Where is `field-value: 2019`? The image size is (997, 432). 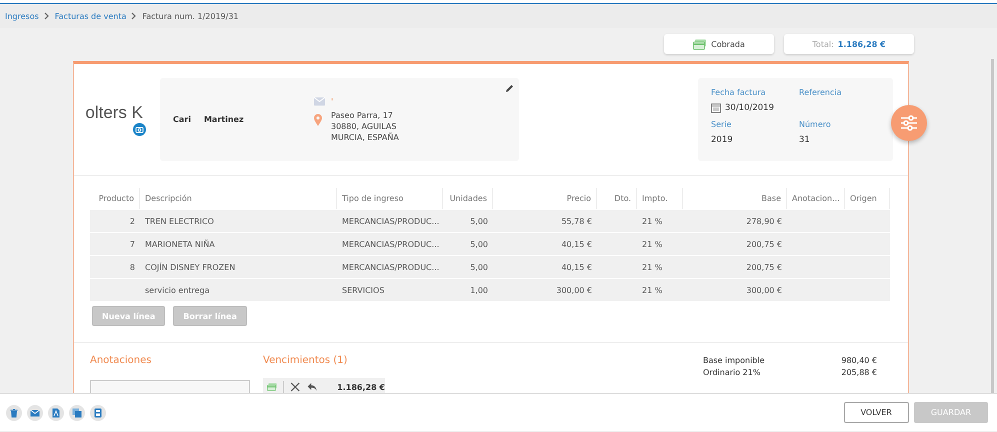
field-value: 2019 is located at coordinates (722, 140).